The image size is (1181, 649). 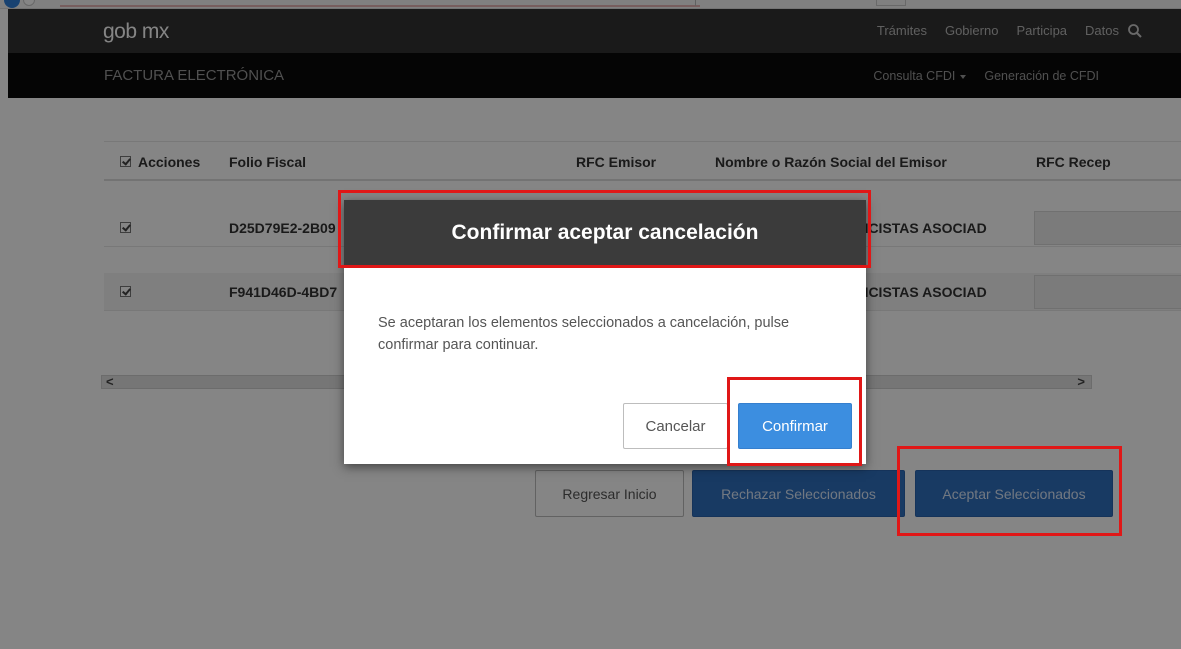 I want to click on modal-header: Confirmar aceptar cancelación, so click(x=605, y=233).